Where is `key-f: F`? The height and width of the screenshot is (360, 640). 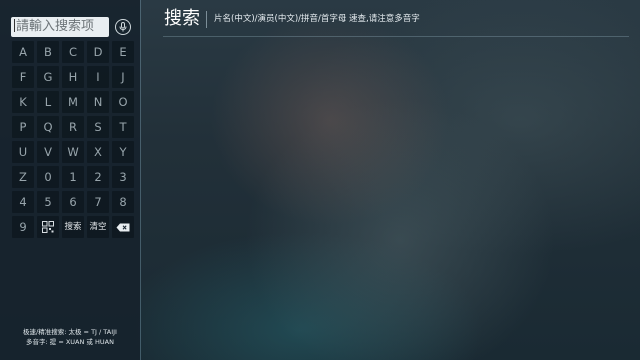 key-f: F is located at coordinates (23, 77).